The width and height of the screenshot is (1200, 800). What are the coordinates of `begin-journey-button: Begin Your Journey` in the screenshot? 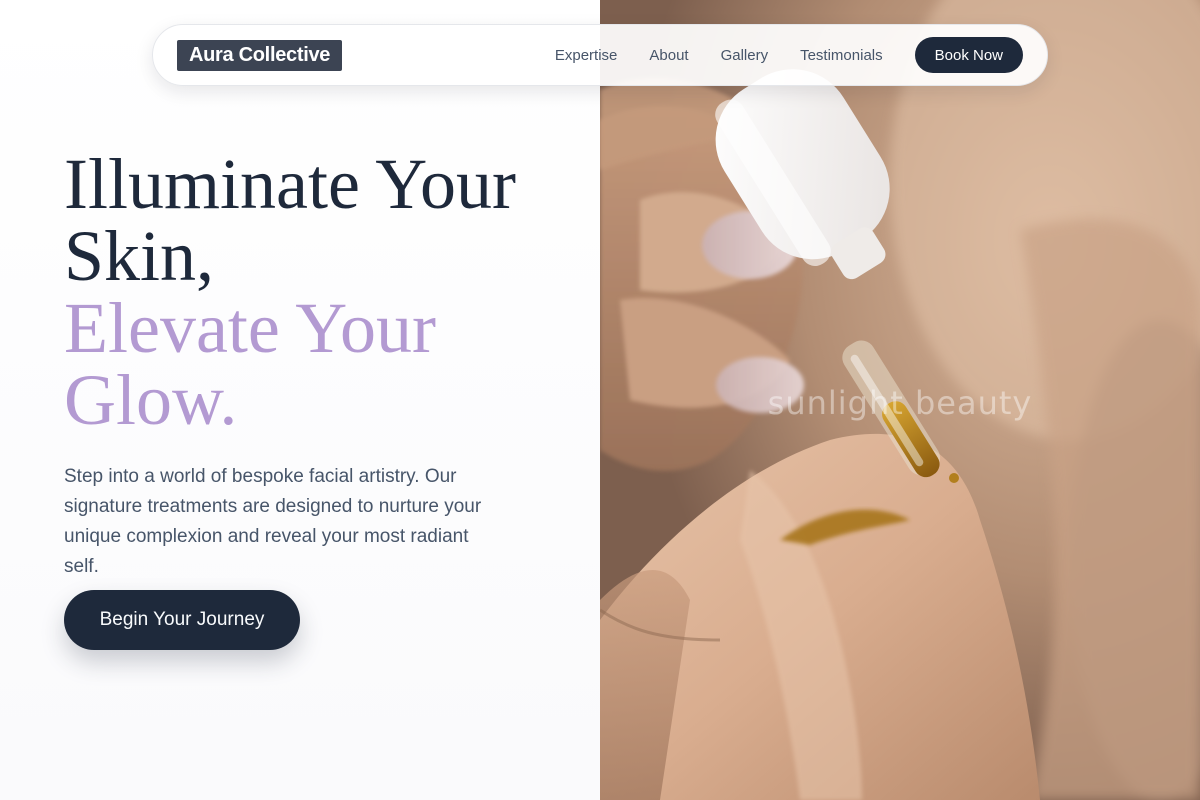 It's located at (182, 620).